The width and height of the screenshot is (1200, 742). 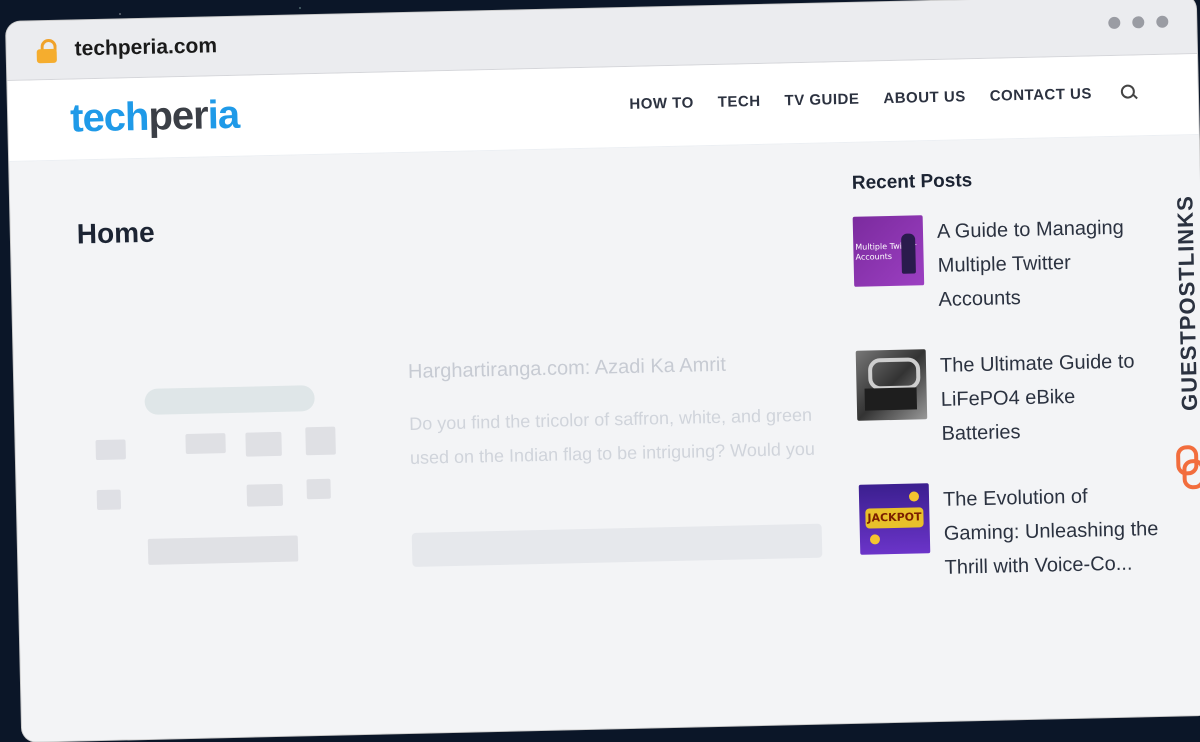 I want to click on url-text: techperia.com, so click(x=145, y=47).